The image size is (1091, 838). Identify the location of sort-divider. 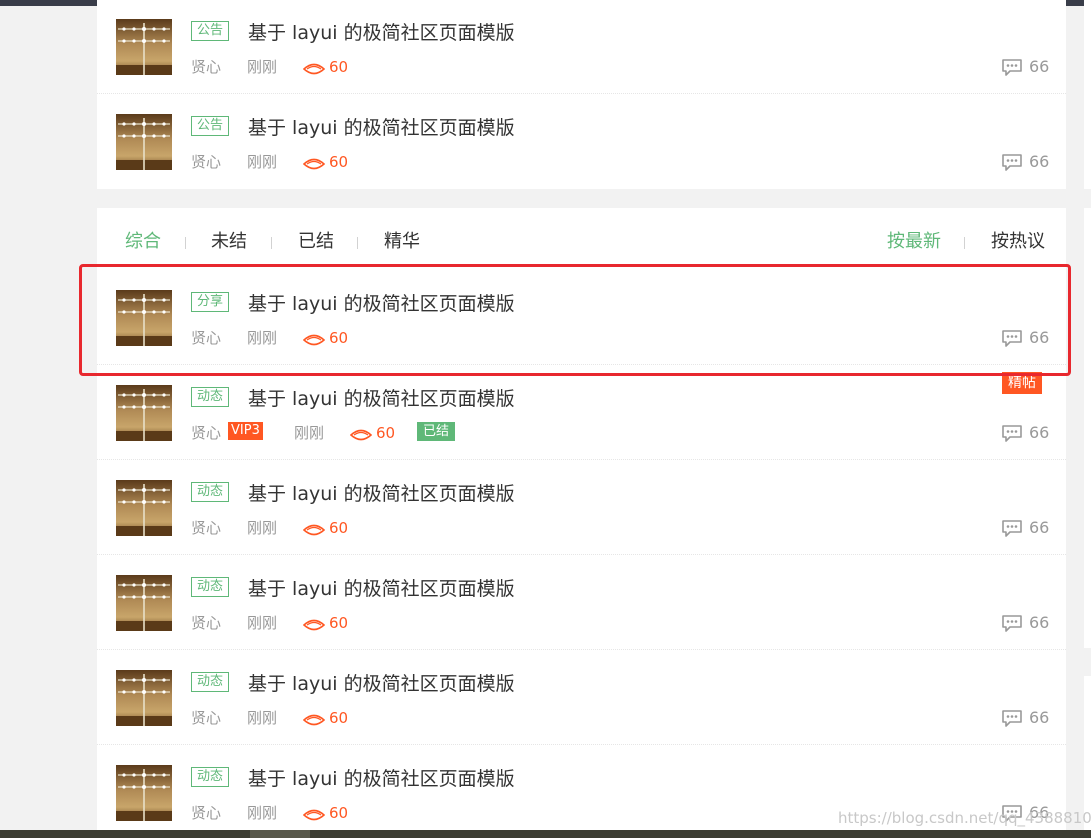
(964, 243).